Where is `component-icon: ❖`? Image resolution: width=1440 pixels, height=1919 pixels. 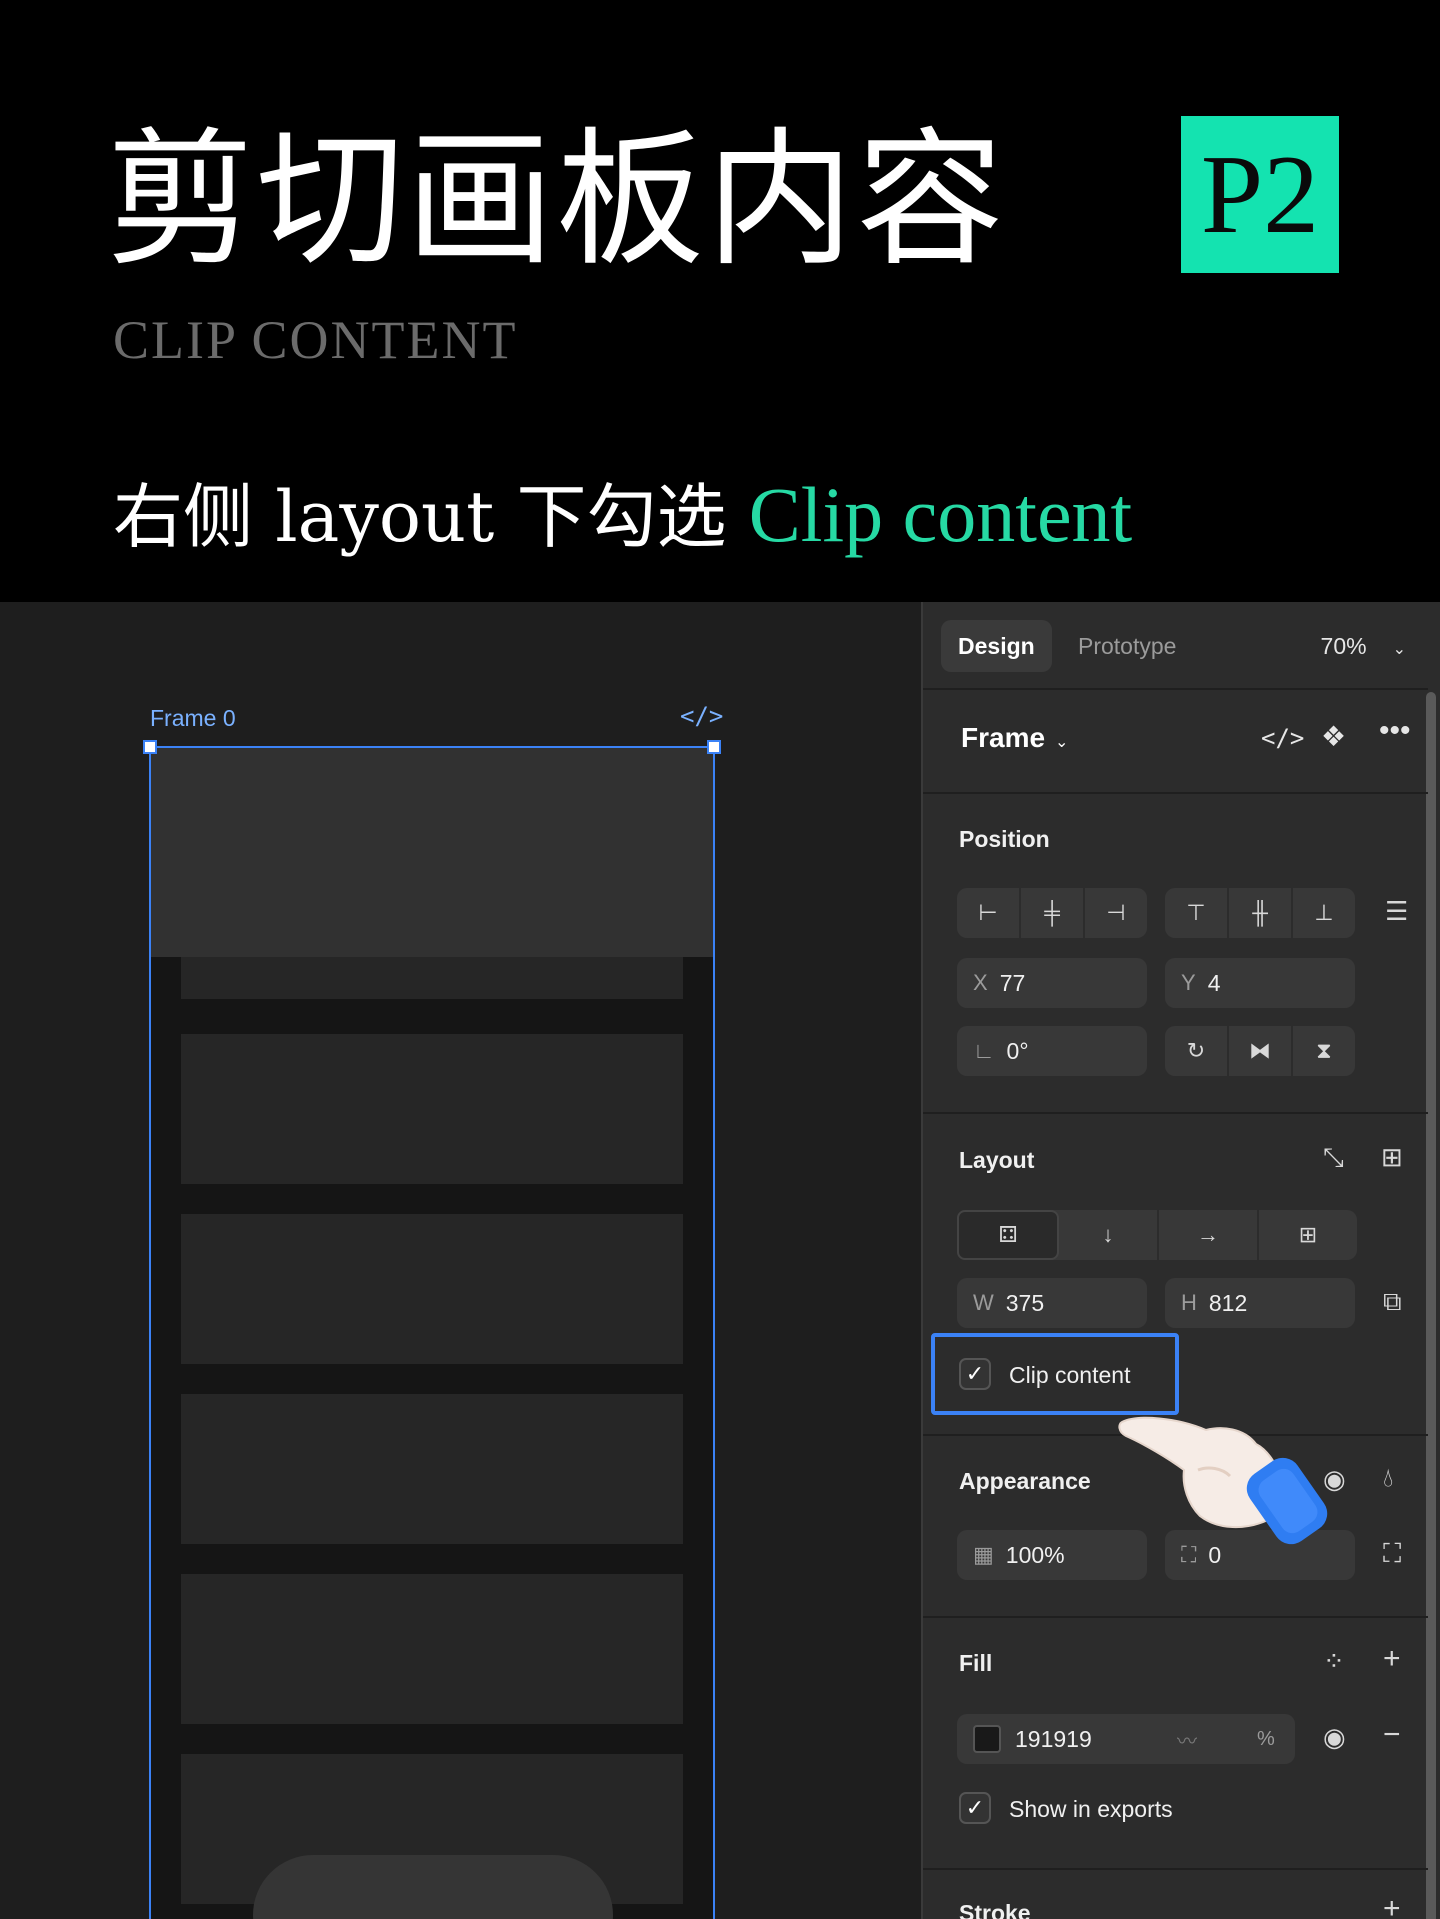
component-icon: ❖ is located at coordinates (1333, 736).